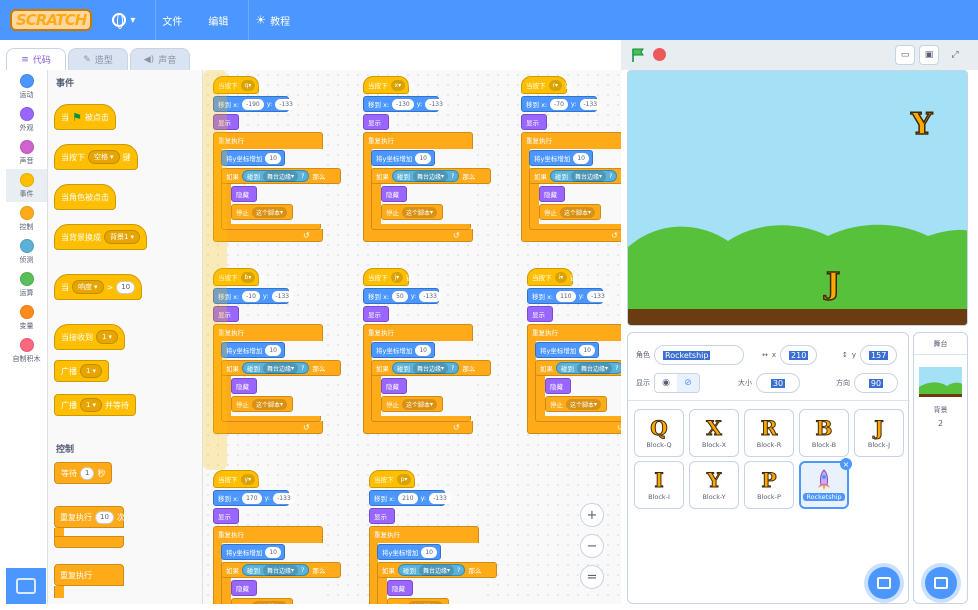 The height and width of the screenshot is (610, 978). I want to click on key-dropdown: b ▾, so click(248, 277).